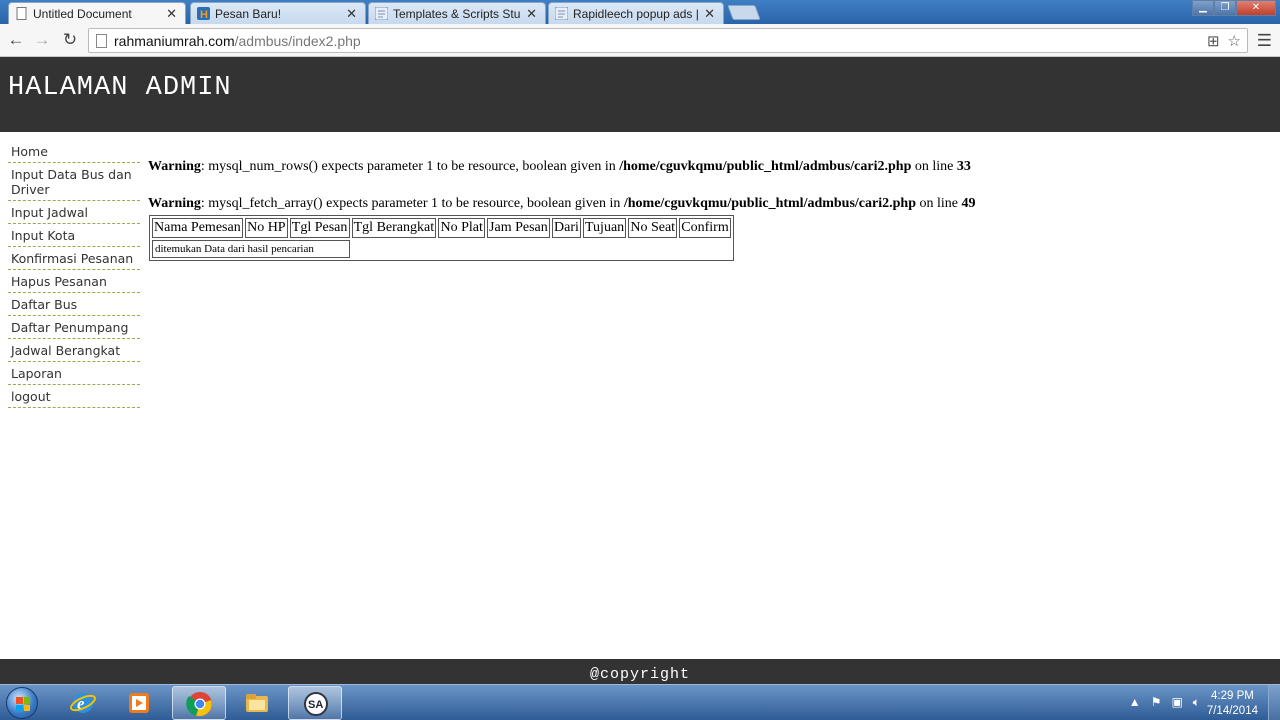 This screenshot has height=720, width=1280. I want to click on taskbar-app-sa: SA, so click(315, 703).